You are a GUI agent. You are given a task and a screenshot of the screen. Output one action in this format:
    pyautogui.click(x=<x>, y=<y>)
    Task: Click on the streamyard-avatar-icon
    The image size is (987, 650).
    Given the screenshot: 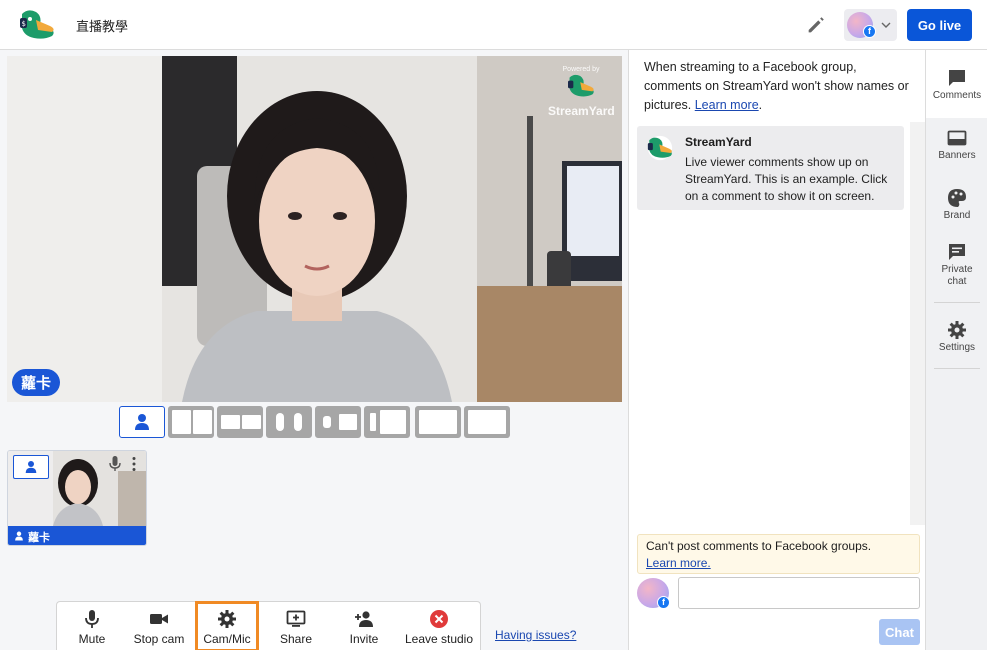 What is the action you would take?
    pyautogui.click(x=660, y=148)
    